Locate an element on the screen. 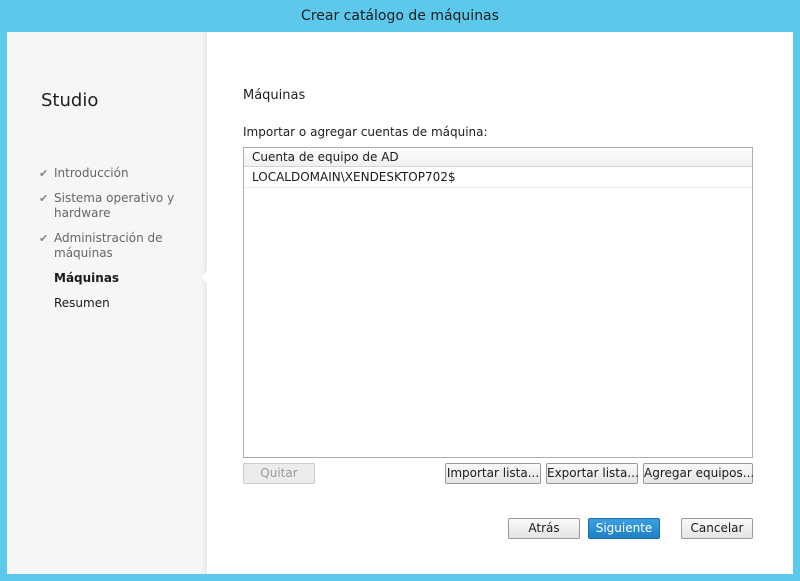 This screenshot has height=581, width=800. step-introduccion: ✔ Introducción is located at coordinates (119, 173).